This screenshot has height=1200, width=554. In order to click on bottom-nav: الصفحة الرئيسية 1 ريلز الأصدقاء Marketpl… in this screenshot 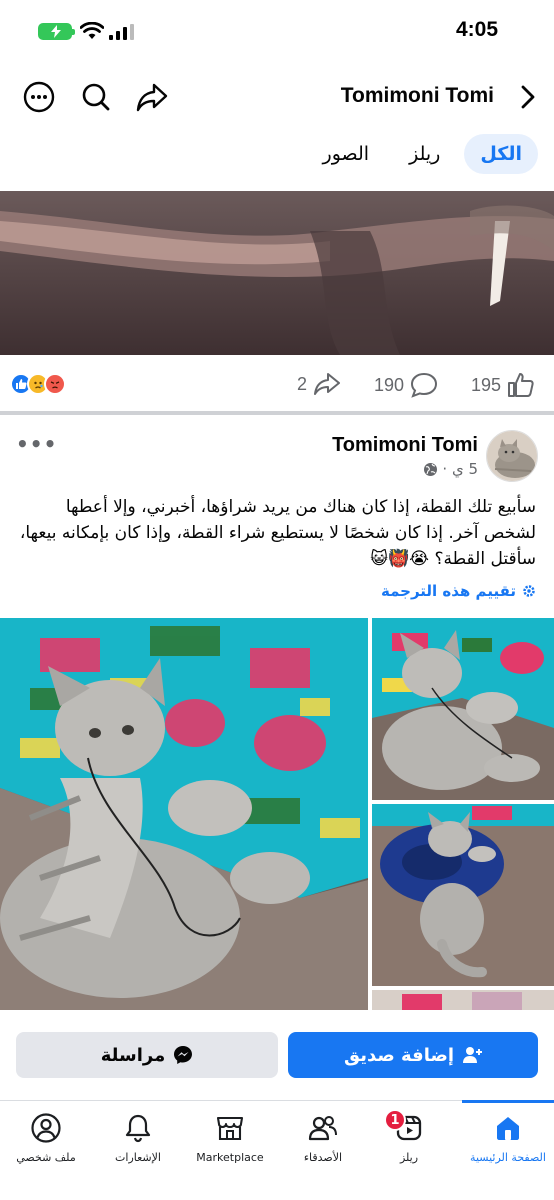, I will do `click(277, 1150)`.